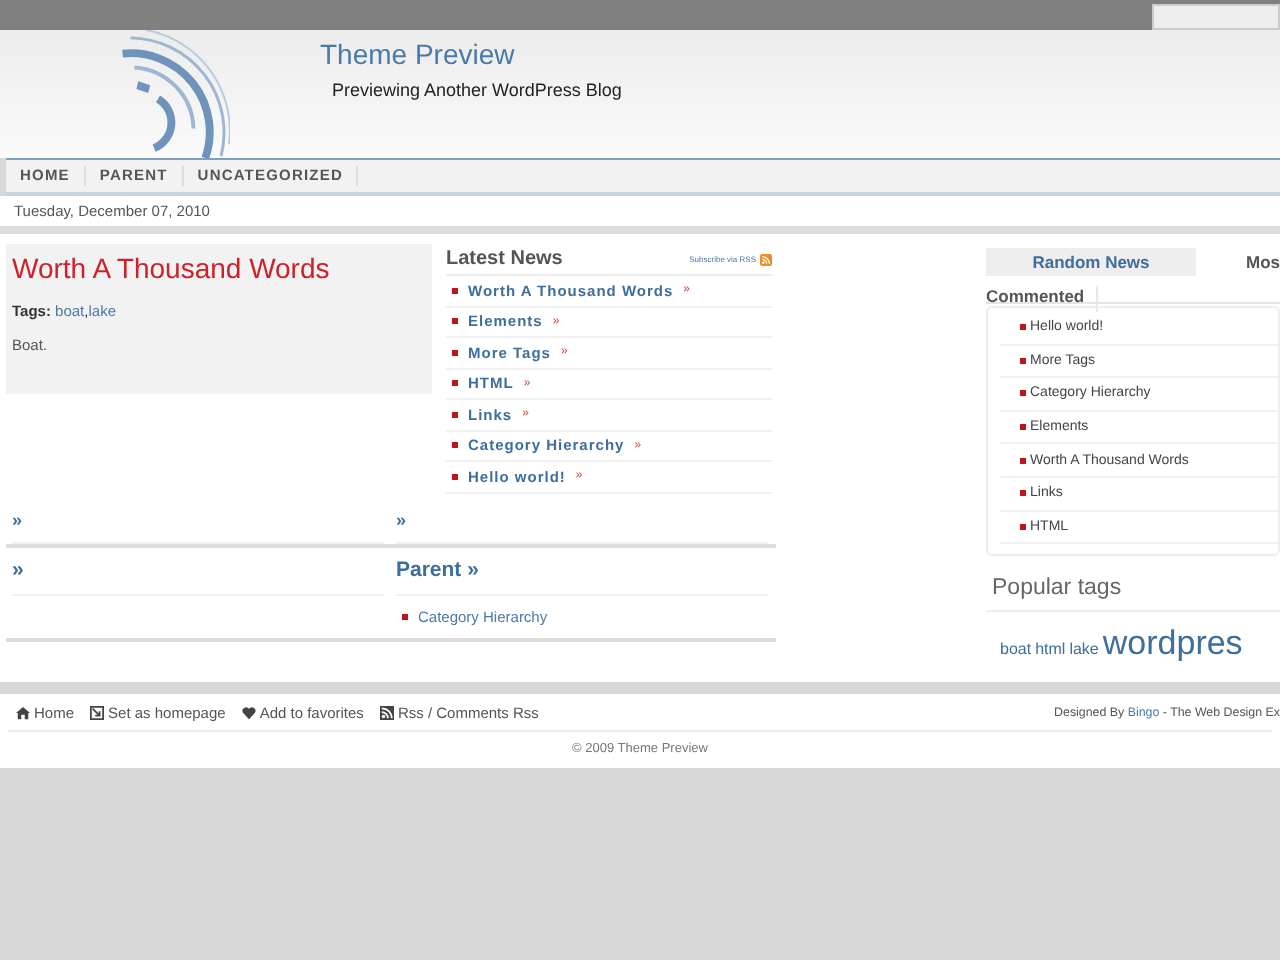  What do you see at coordinates (248, 712) in the screenshot?
I see `heart-icon` at bounding box center [248, 712].